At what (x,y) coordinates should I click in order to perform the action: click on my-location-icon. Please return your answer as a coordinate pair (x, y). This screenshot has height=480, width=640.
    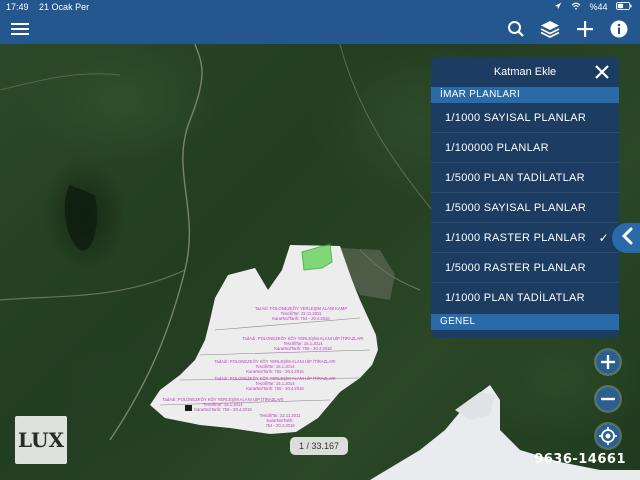
    Looking at the image, I should click on (608, 436).